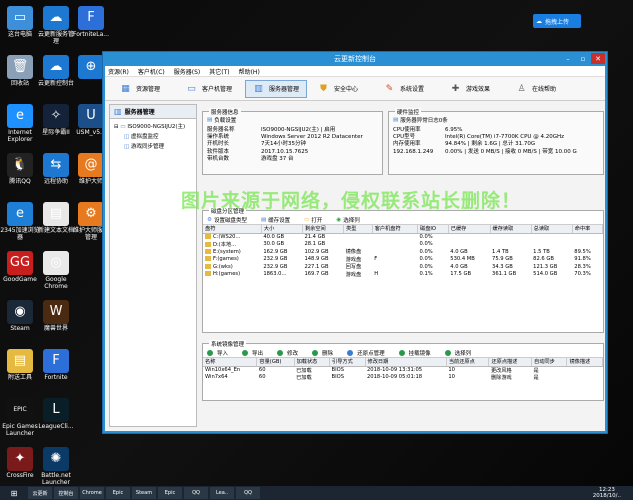  I want to click on toolbar-button-settings: ✎ 系统设置, so click(408, 89).